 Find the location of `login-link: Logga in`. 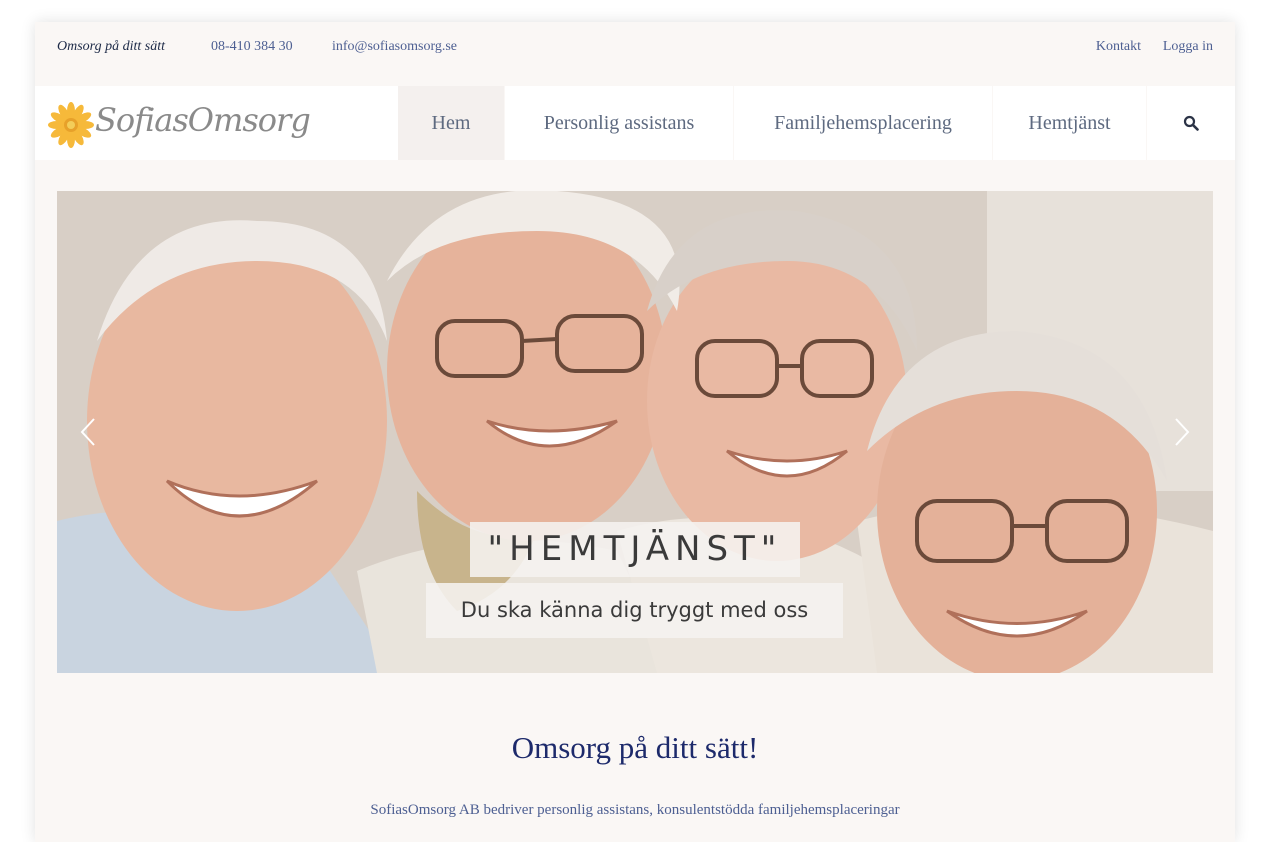

login-link: Logga in is located at coordinates (1188, 47).